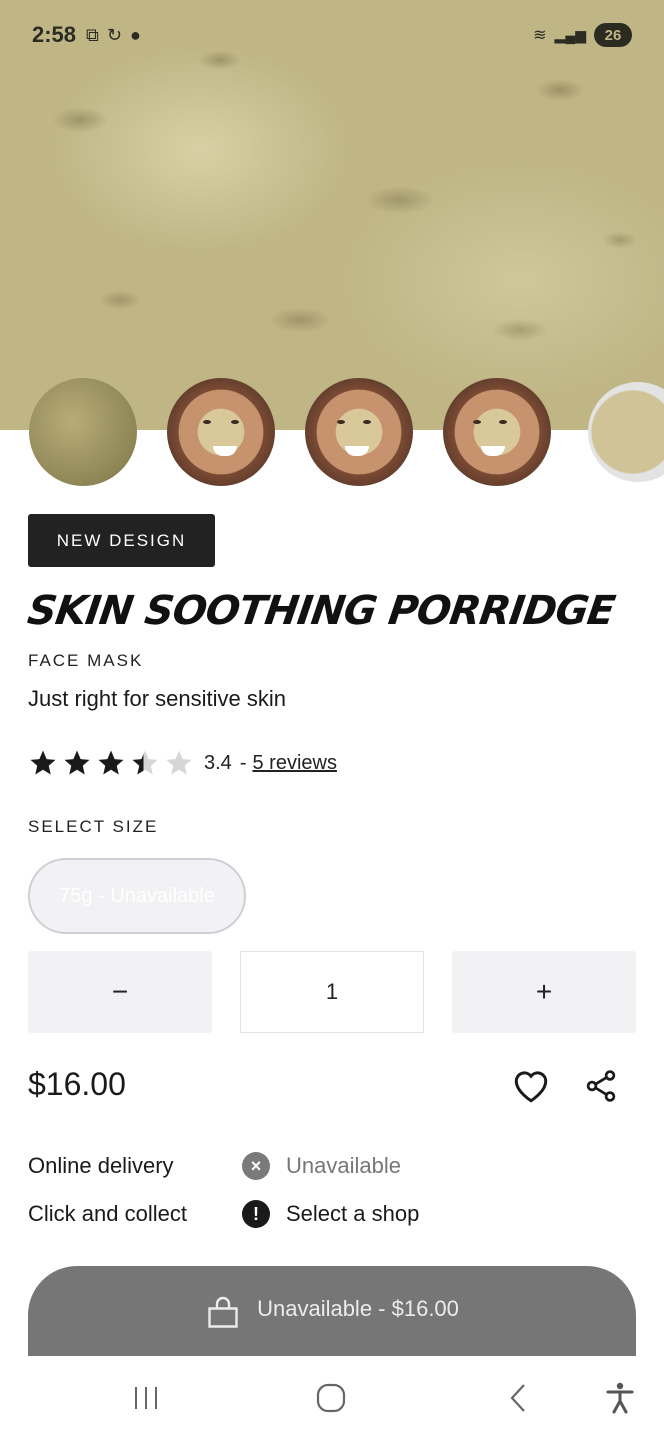 This screenshot has height=1440, width=664. What do you see at coordinates (54, 34) in the screenshot?
I see `status-time: 2:58` at bounding box center [54, 34].